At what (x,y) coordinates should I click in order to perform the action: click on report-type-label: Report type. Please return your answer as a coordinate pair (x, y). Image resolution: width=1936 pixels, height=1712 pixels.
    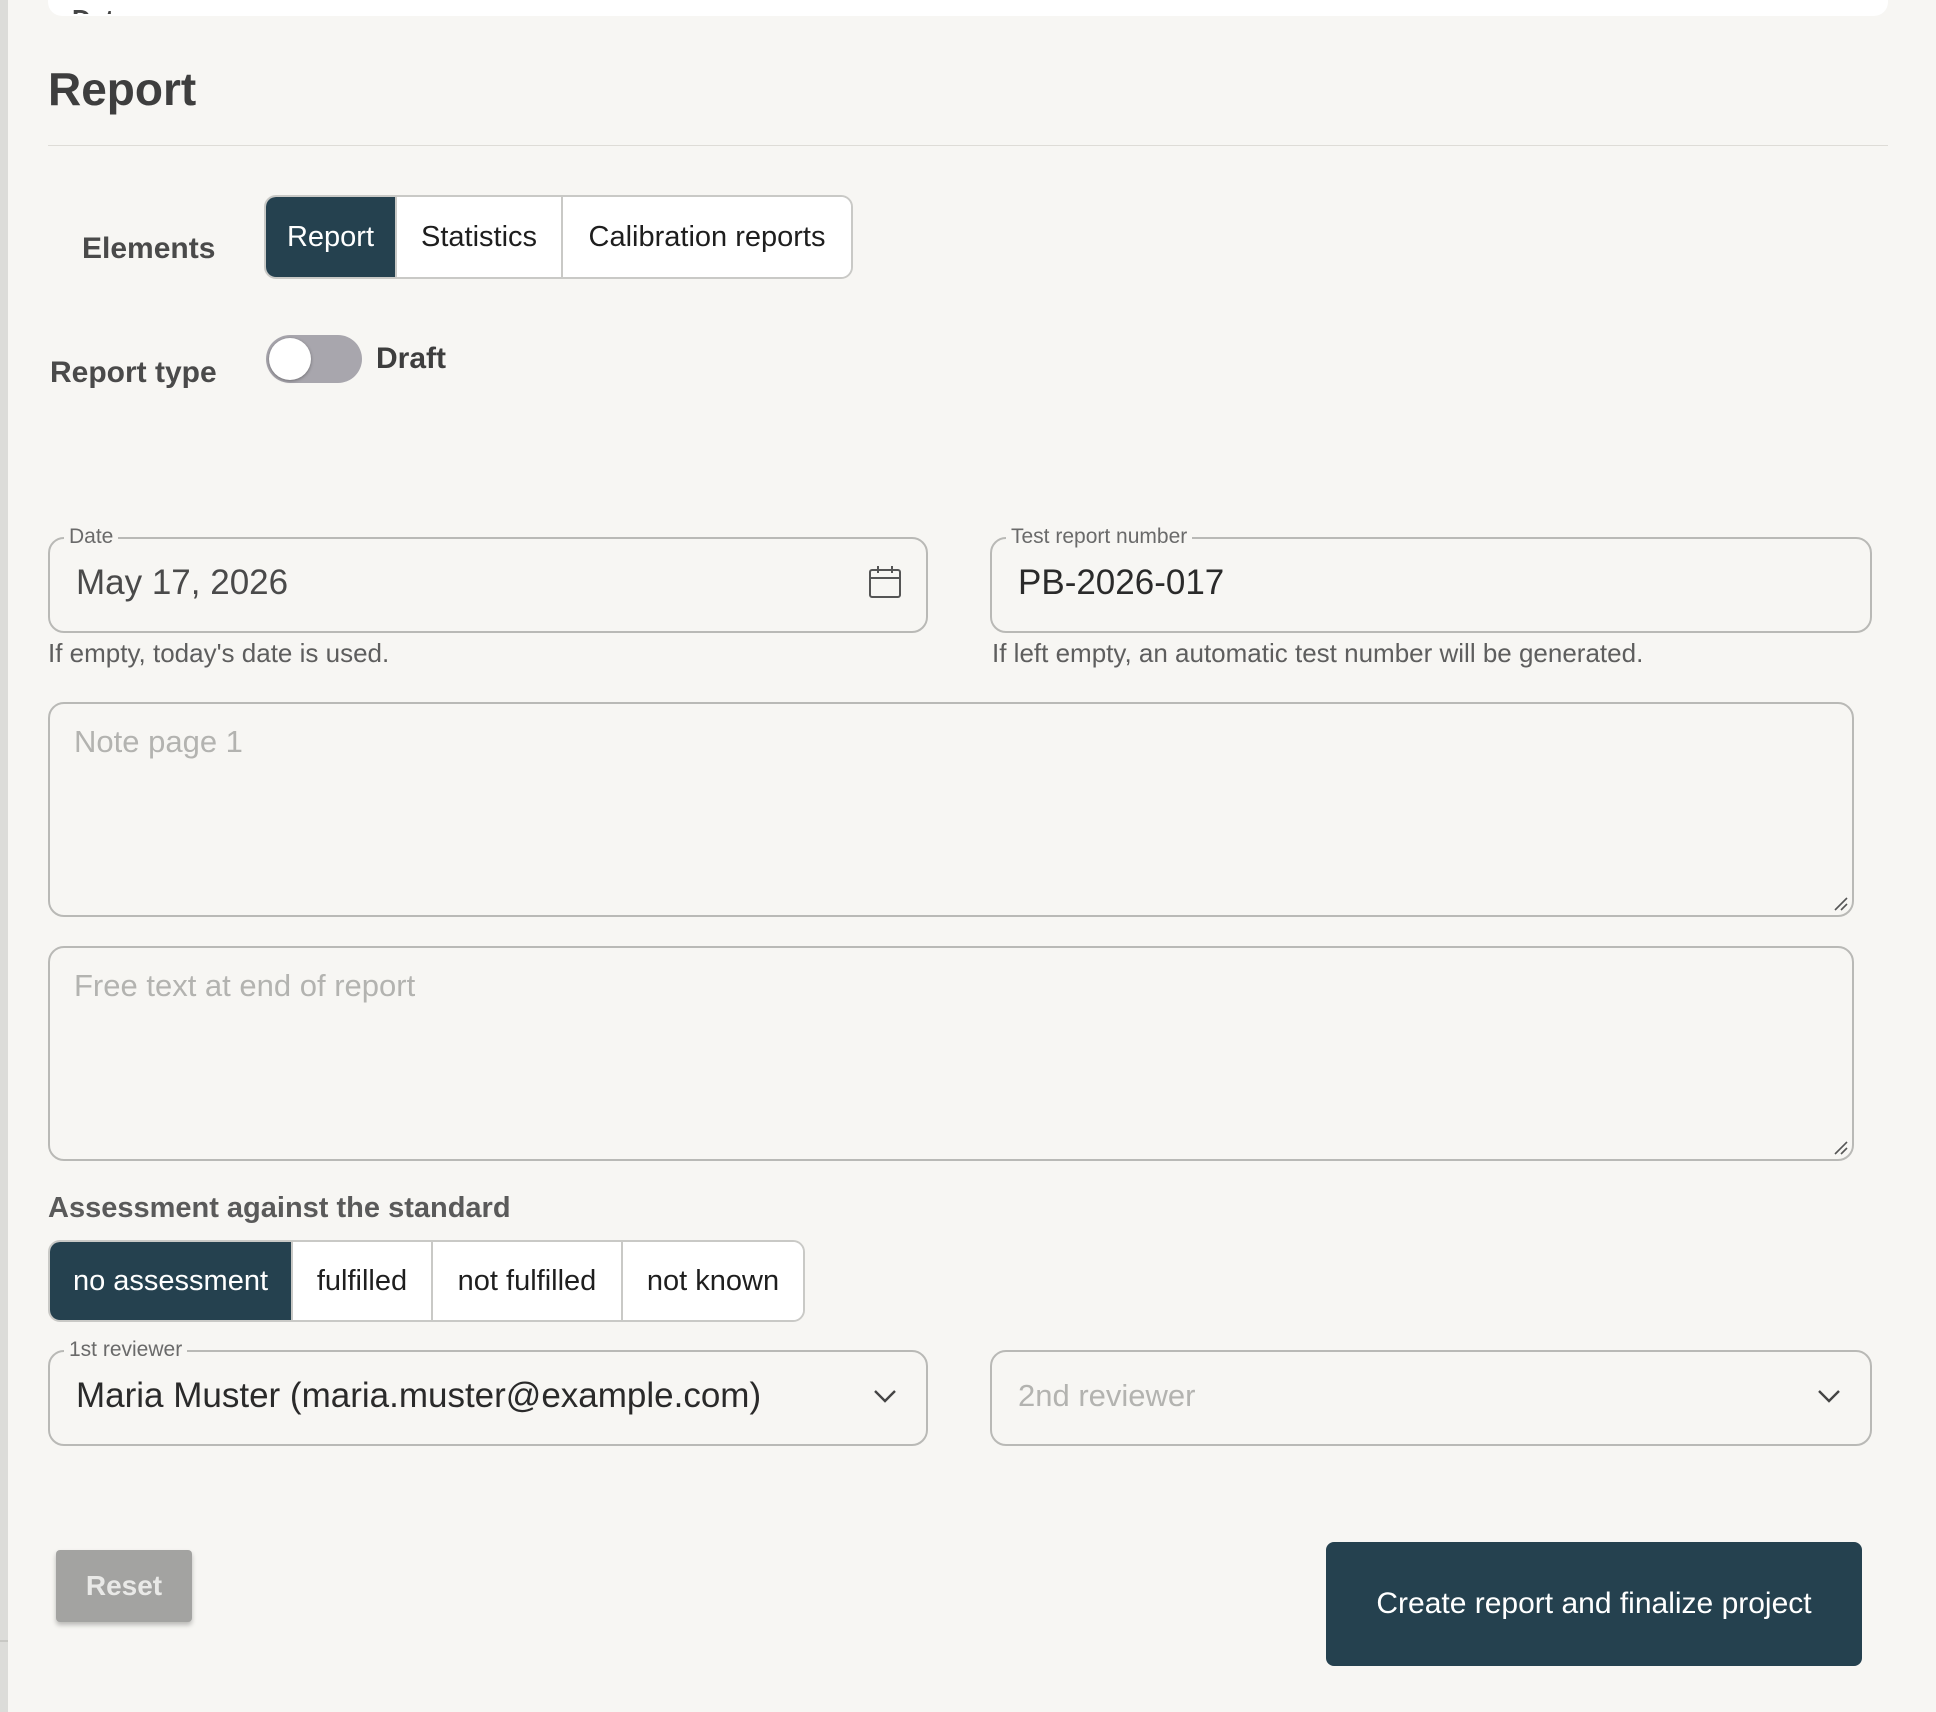
    Looking at the image, I should click on (133, 372).